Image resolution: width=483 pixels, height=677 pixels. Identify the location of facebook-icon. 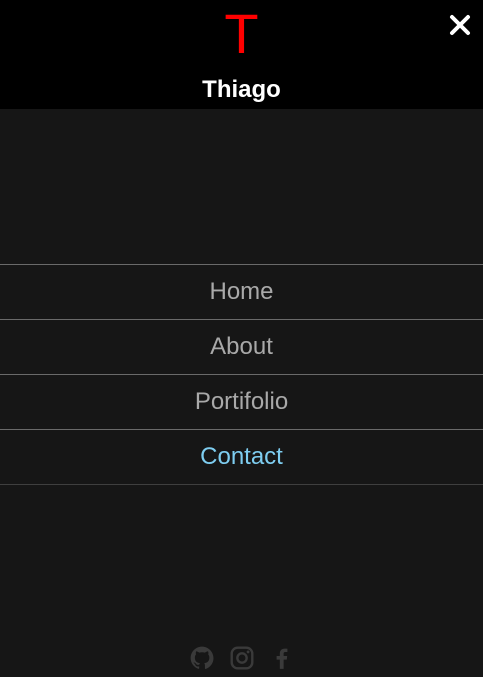
(282, 658).